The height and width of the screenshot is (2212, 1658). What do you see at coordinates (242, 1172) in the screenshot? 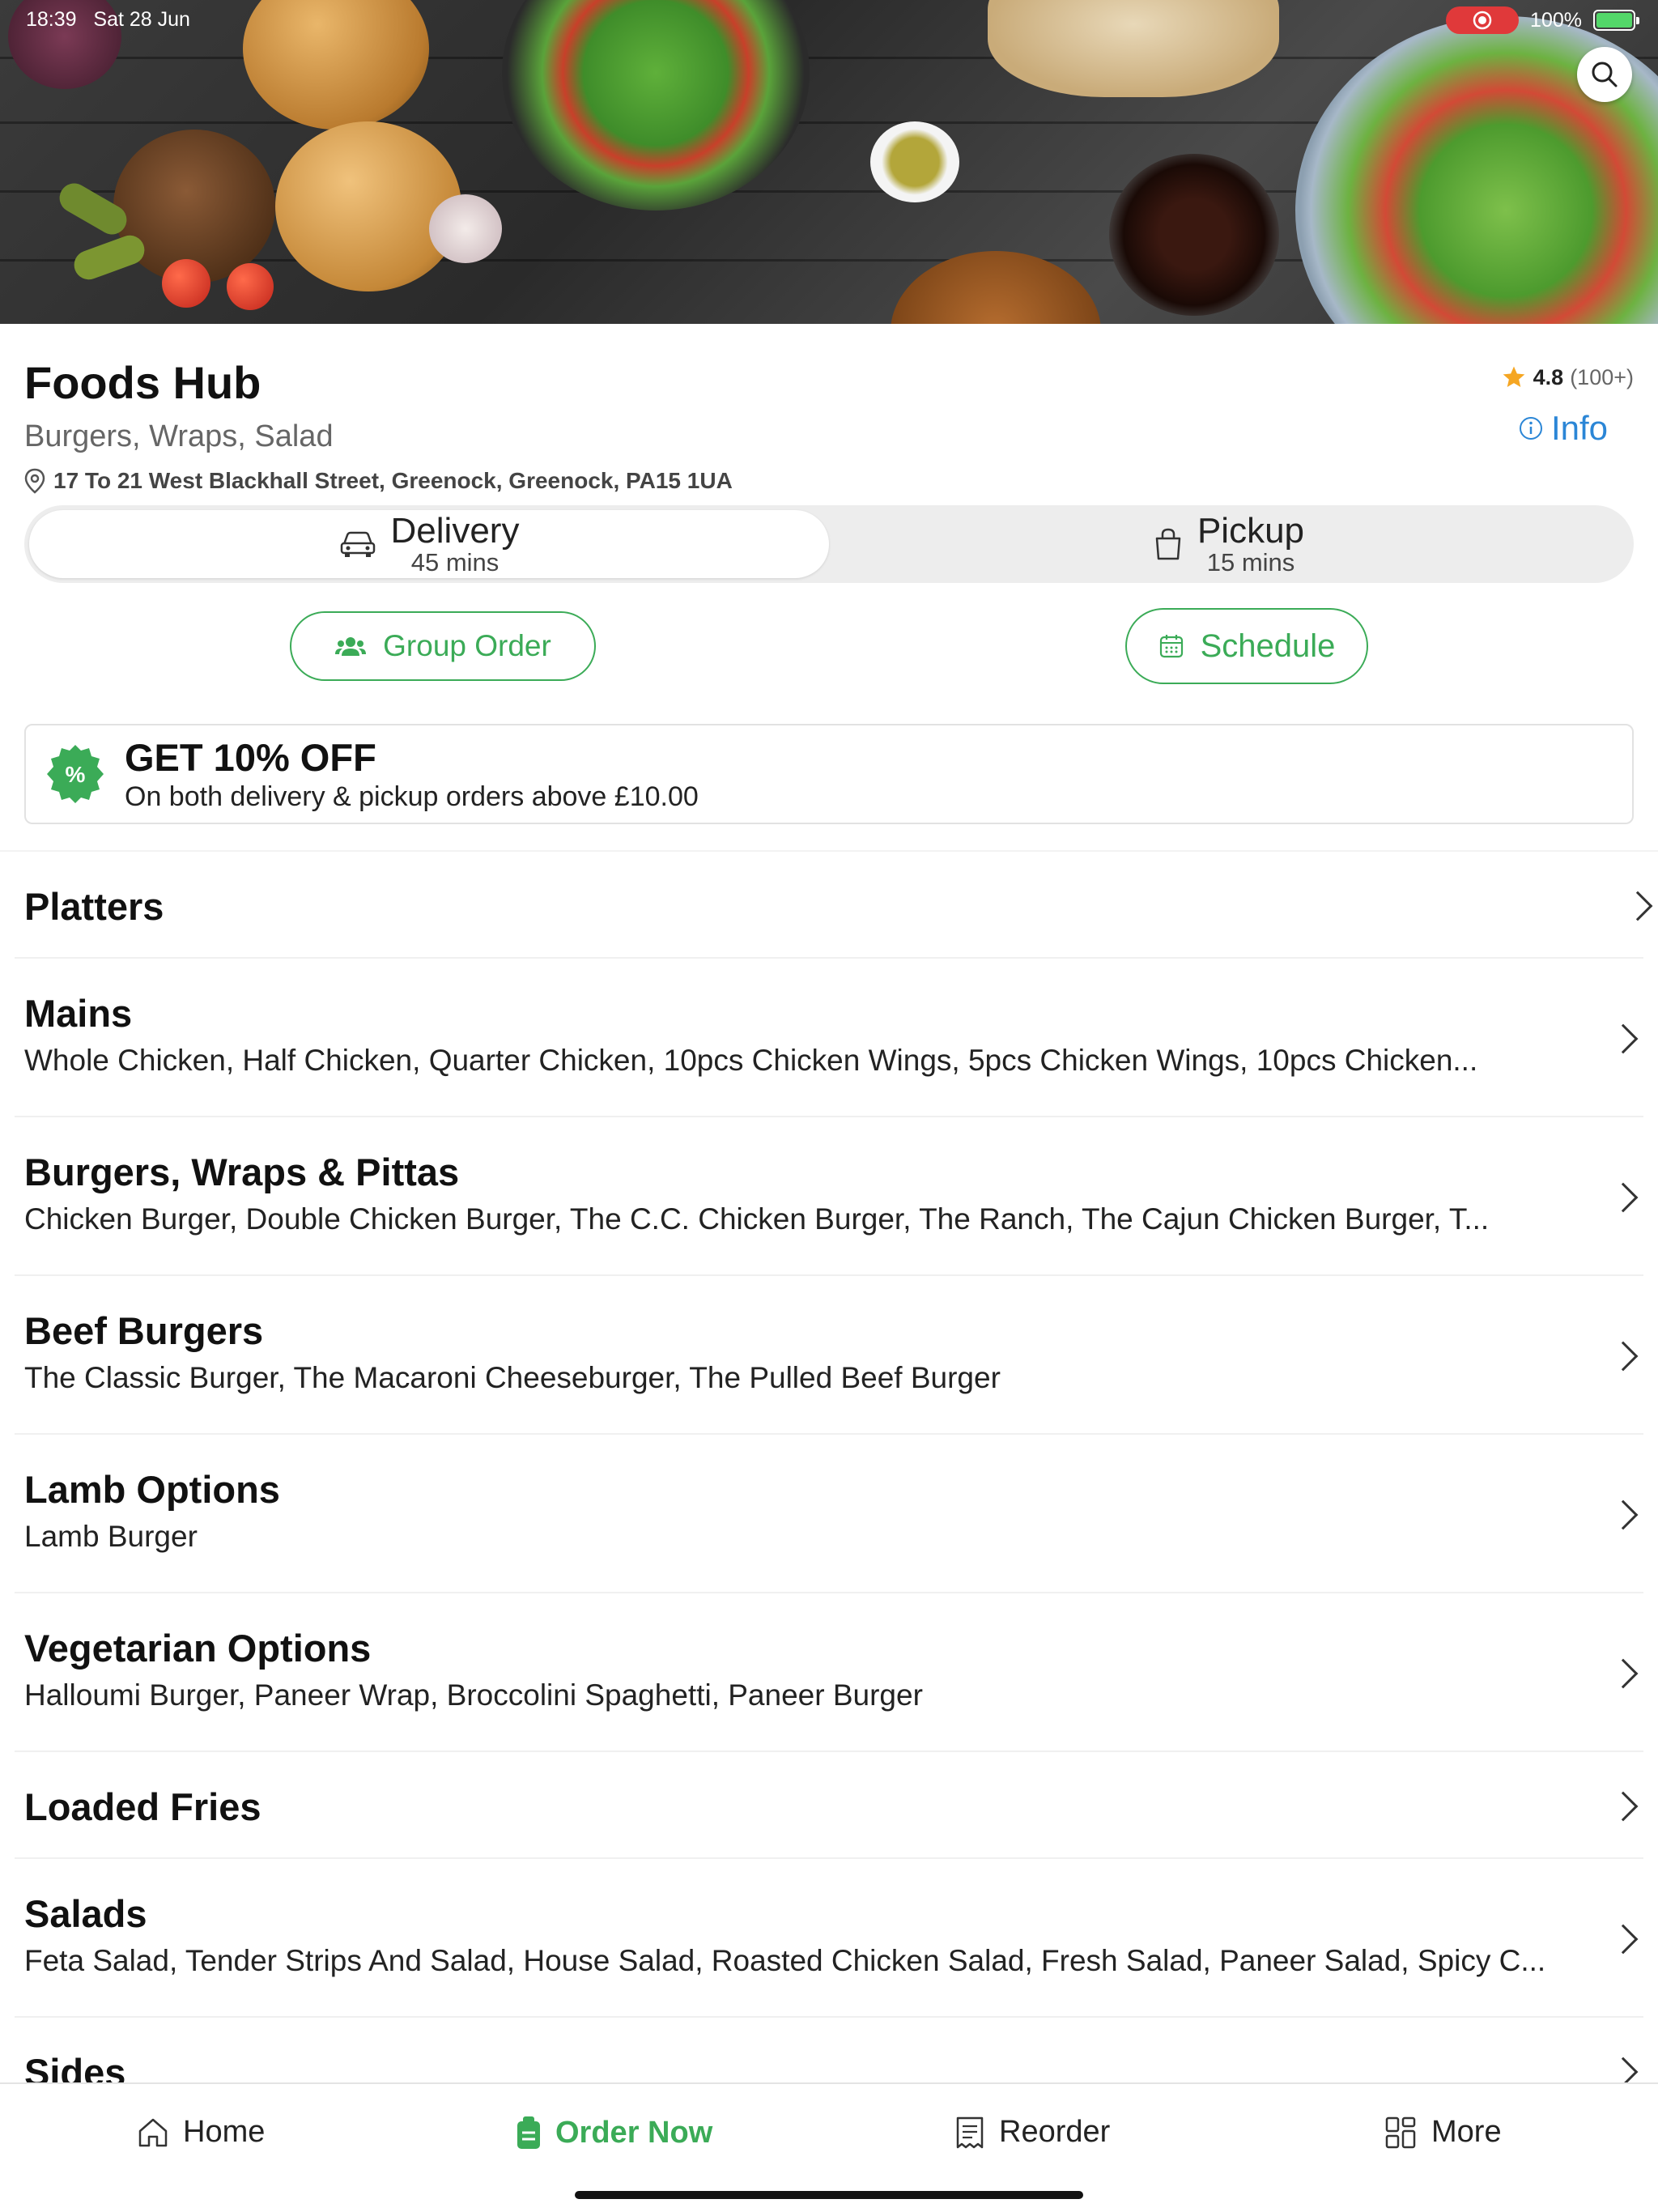
I see `category-title: Burgers, Wraps & Pittas` at bounding box center [242, 1172].